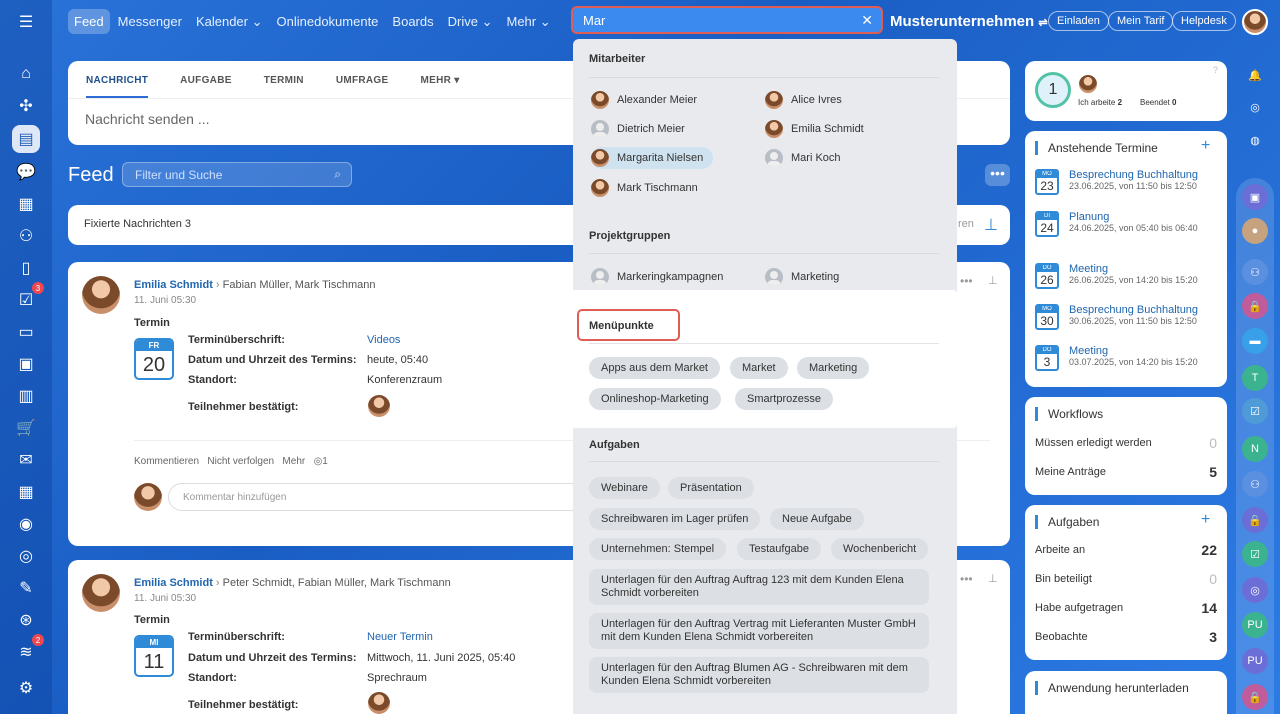 The width and height of the screenshot is (1280, 714). Describe the element at coordinates (378, 497) in the screenshot. I see `comment-input: Kommentar hinzufügen` at that location.